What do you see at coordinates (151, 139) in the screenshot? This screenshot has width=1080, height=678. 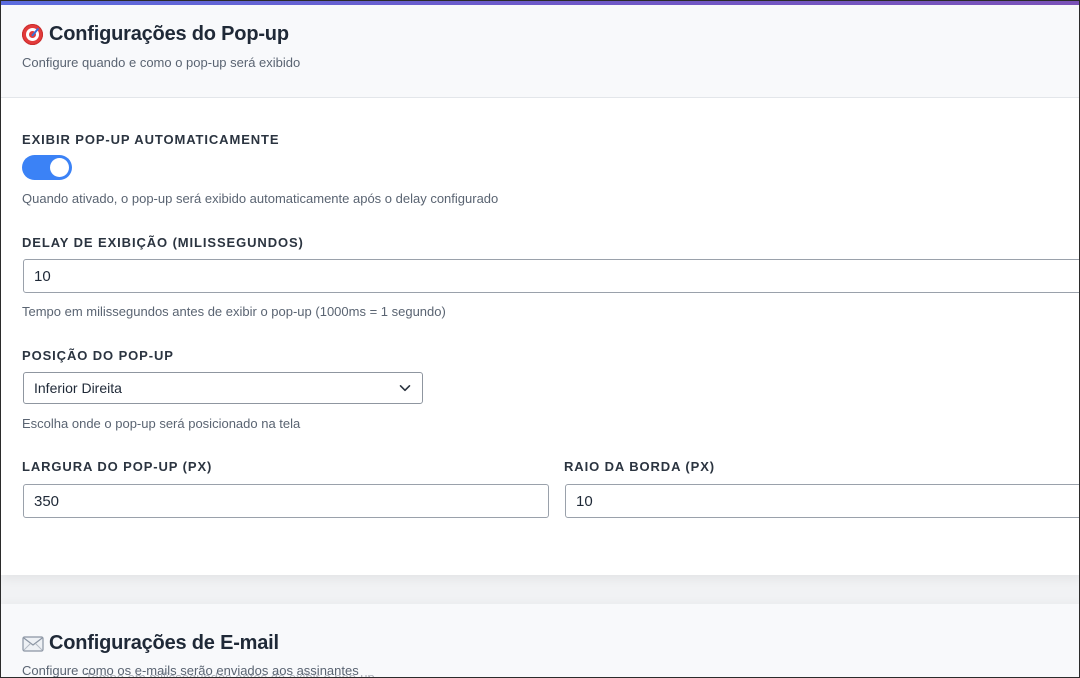 I see `auto-show-label: EXIBIR POP-UP AUTOMATICAMENTE` at bounding box center [151, 139].